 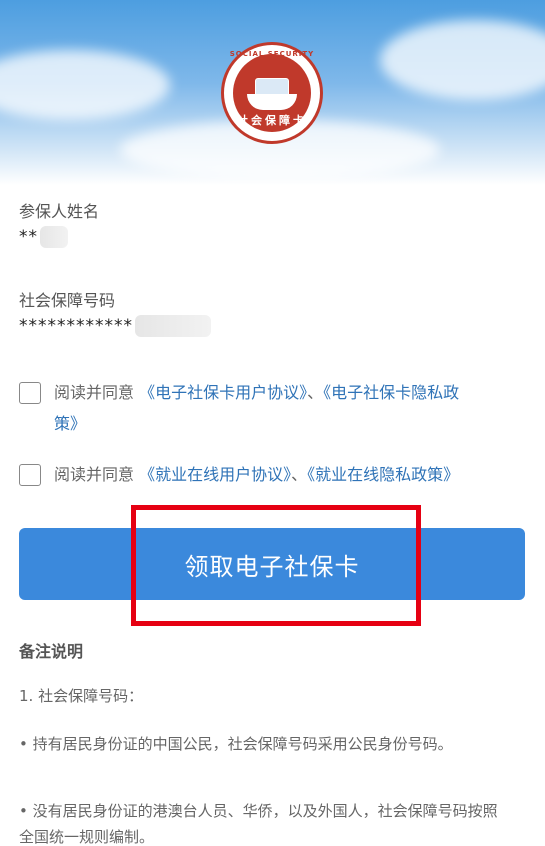 What do you see at coordinates (30, 475) in the screenshot?
I see `agreement-checkbox-employment` at bounding box center [30, 475].